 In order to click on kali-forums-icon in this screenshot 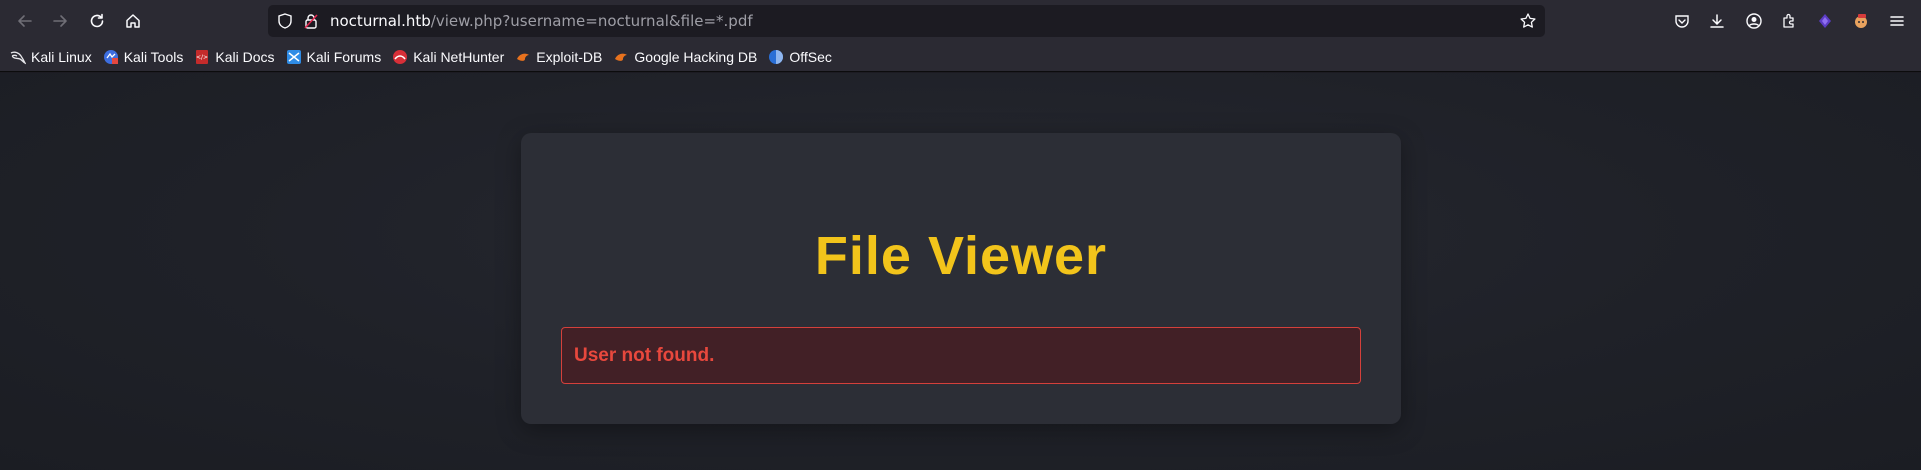, I will do `click(294, 57)`.